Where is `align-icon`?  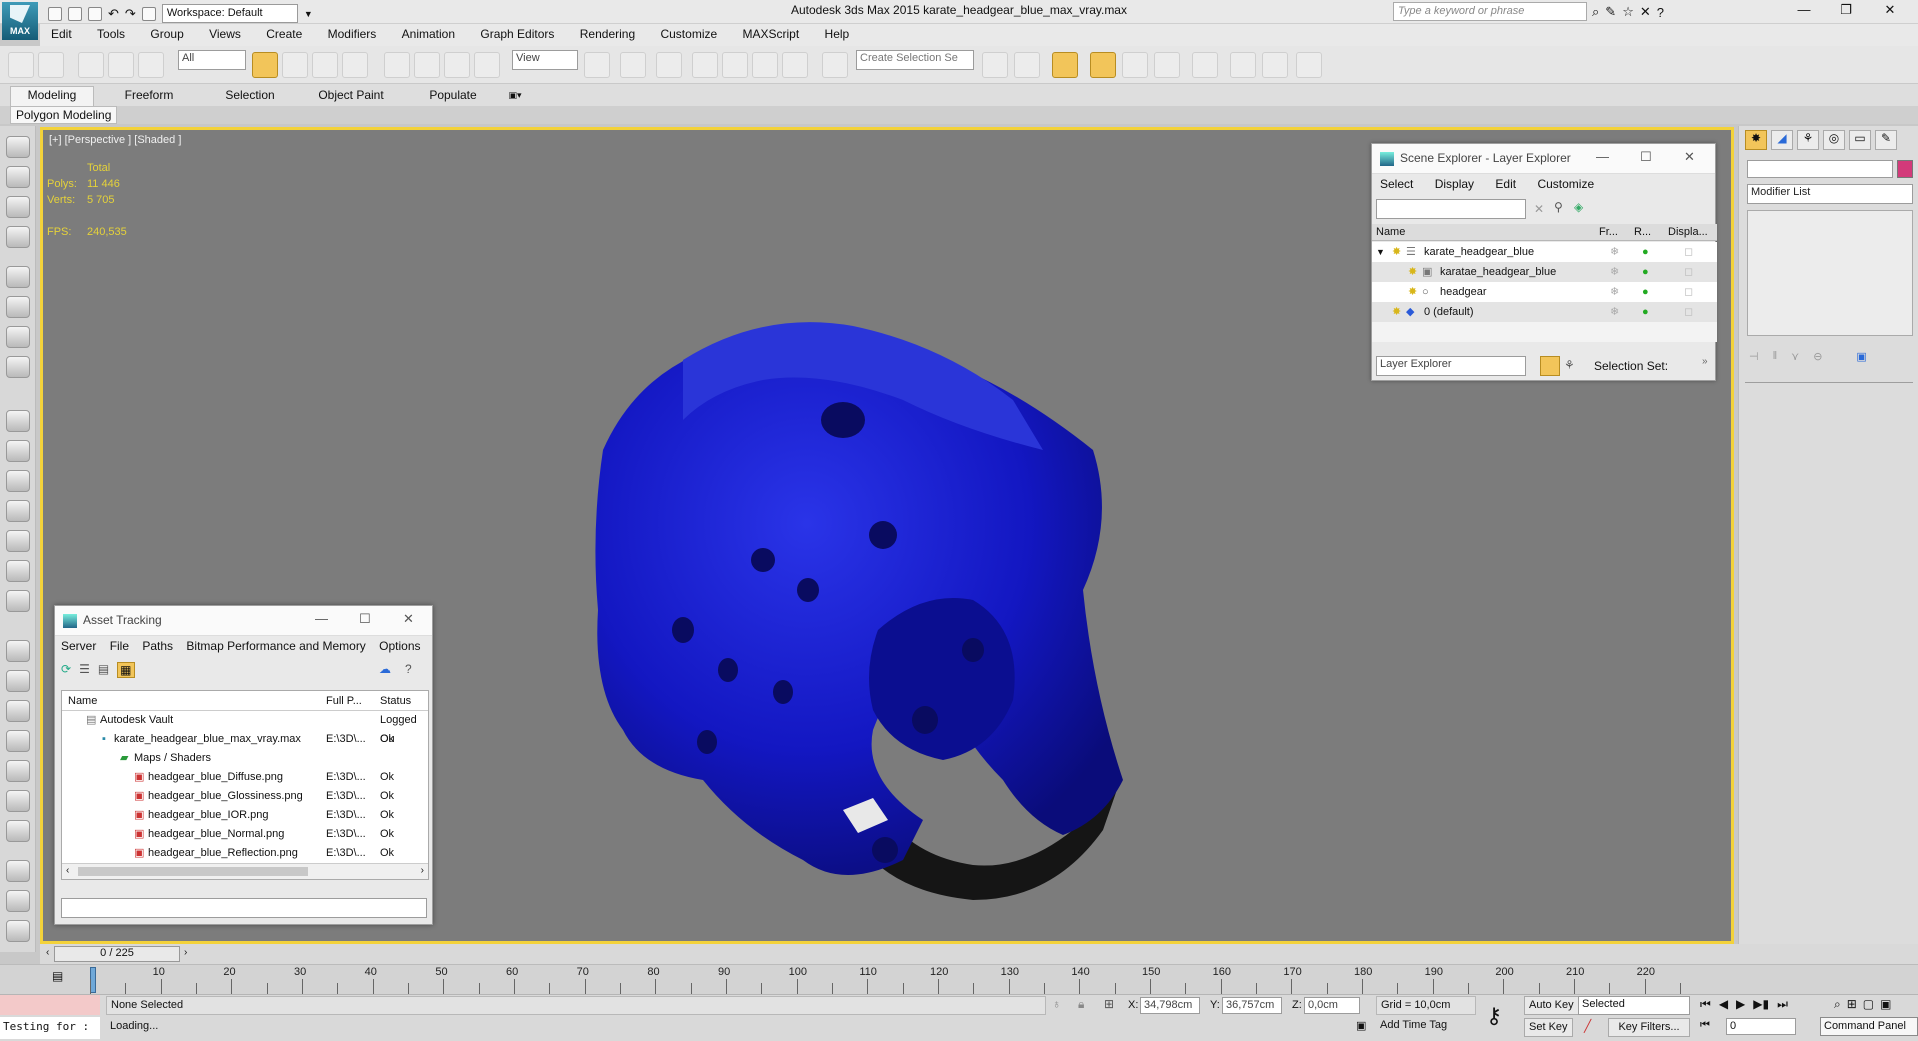
align-icon is located at coordinates (1027, 65).